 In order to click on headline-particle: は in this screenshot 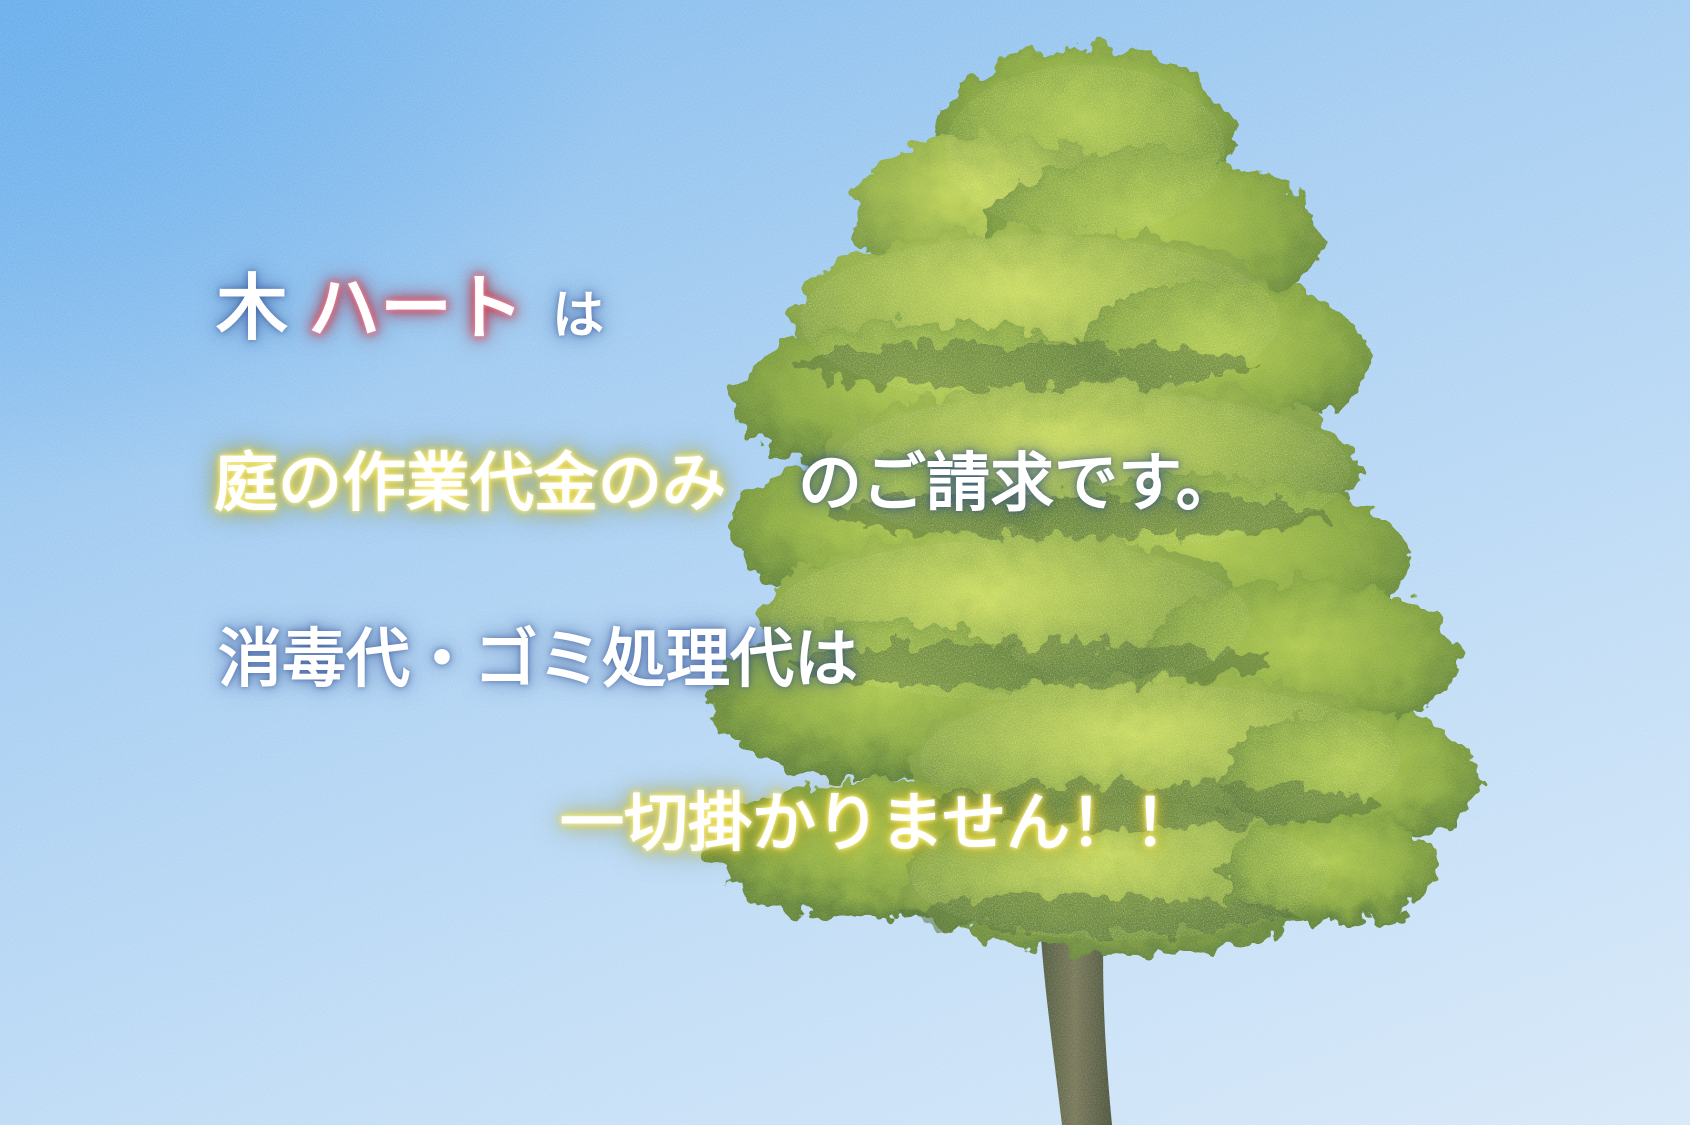, I will do `click(578, 316)`.